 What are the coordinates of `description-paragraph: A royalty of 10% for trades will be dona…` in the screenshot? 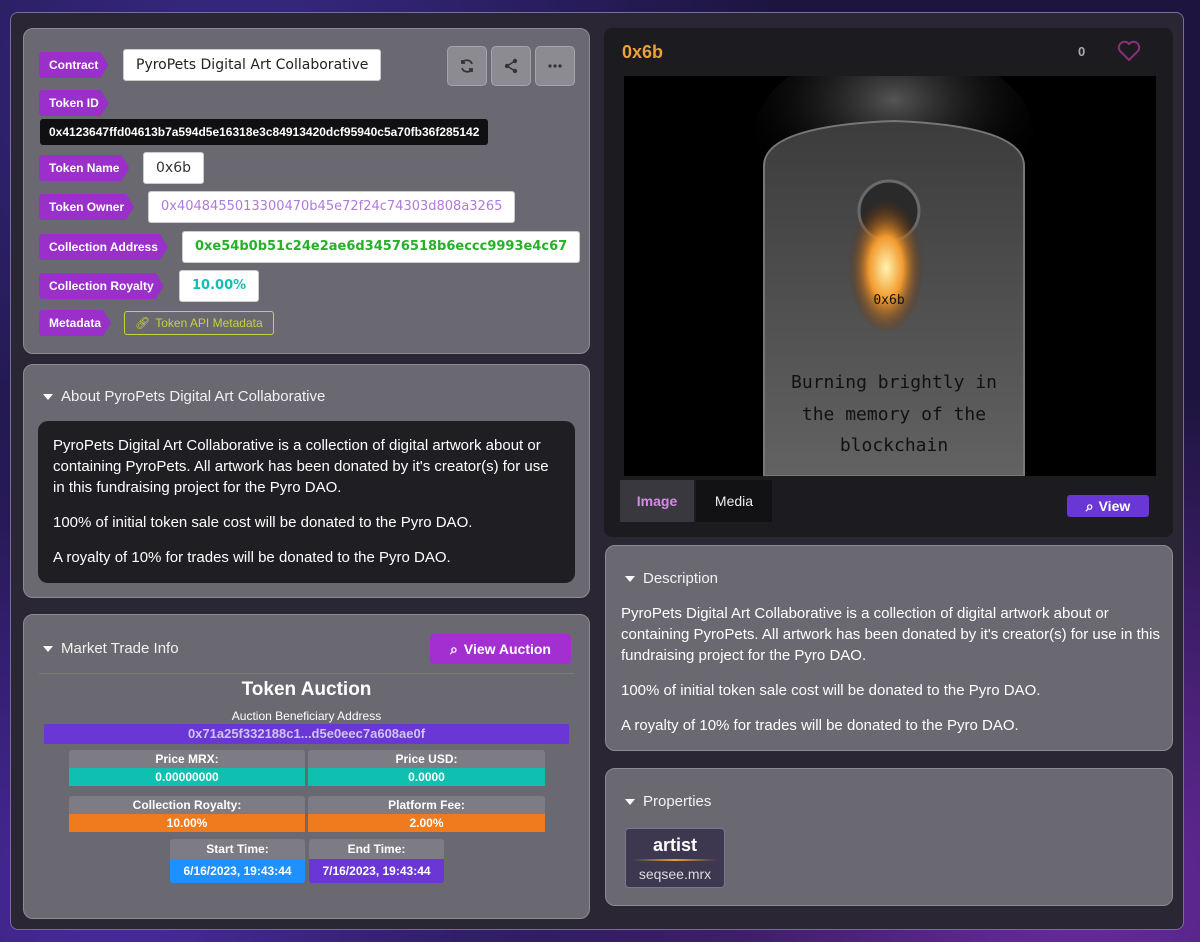 It's located at (820, 725).